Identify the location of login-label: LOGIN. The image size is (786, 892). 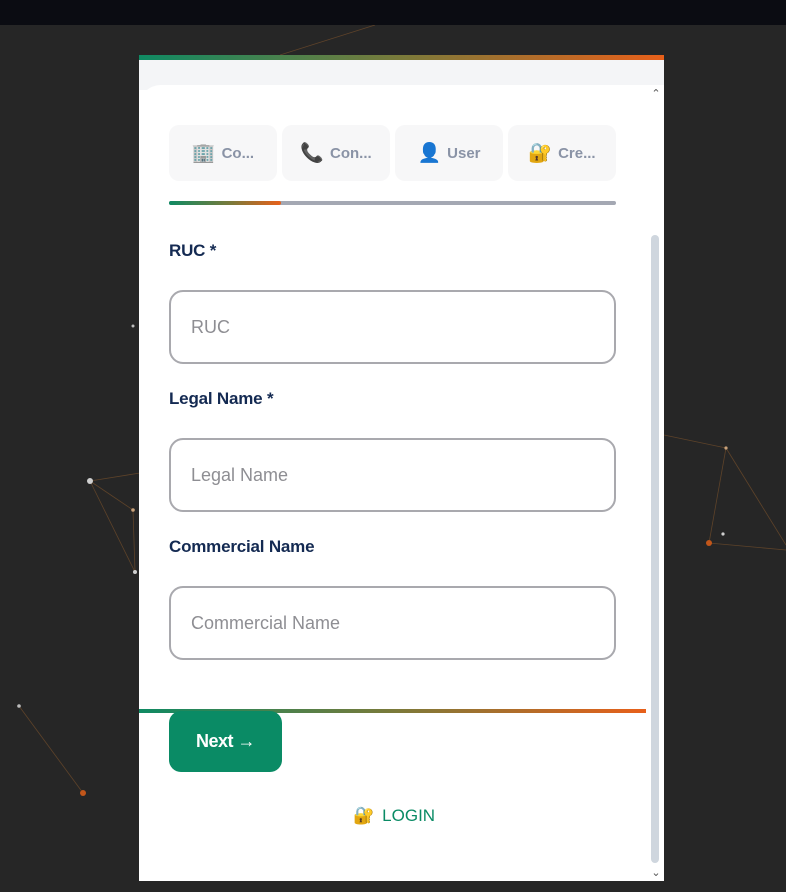
(409, 815).